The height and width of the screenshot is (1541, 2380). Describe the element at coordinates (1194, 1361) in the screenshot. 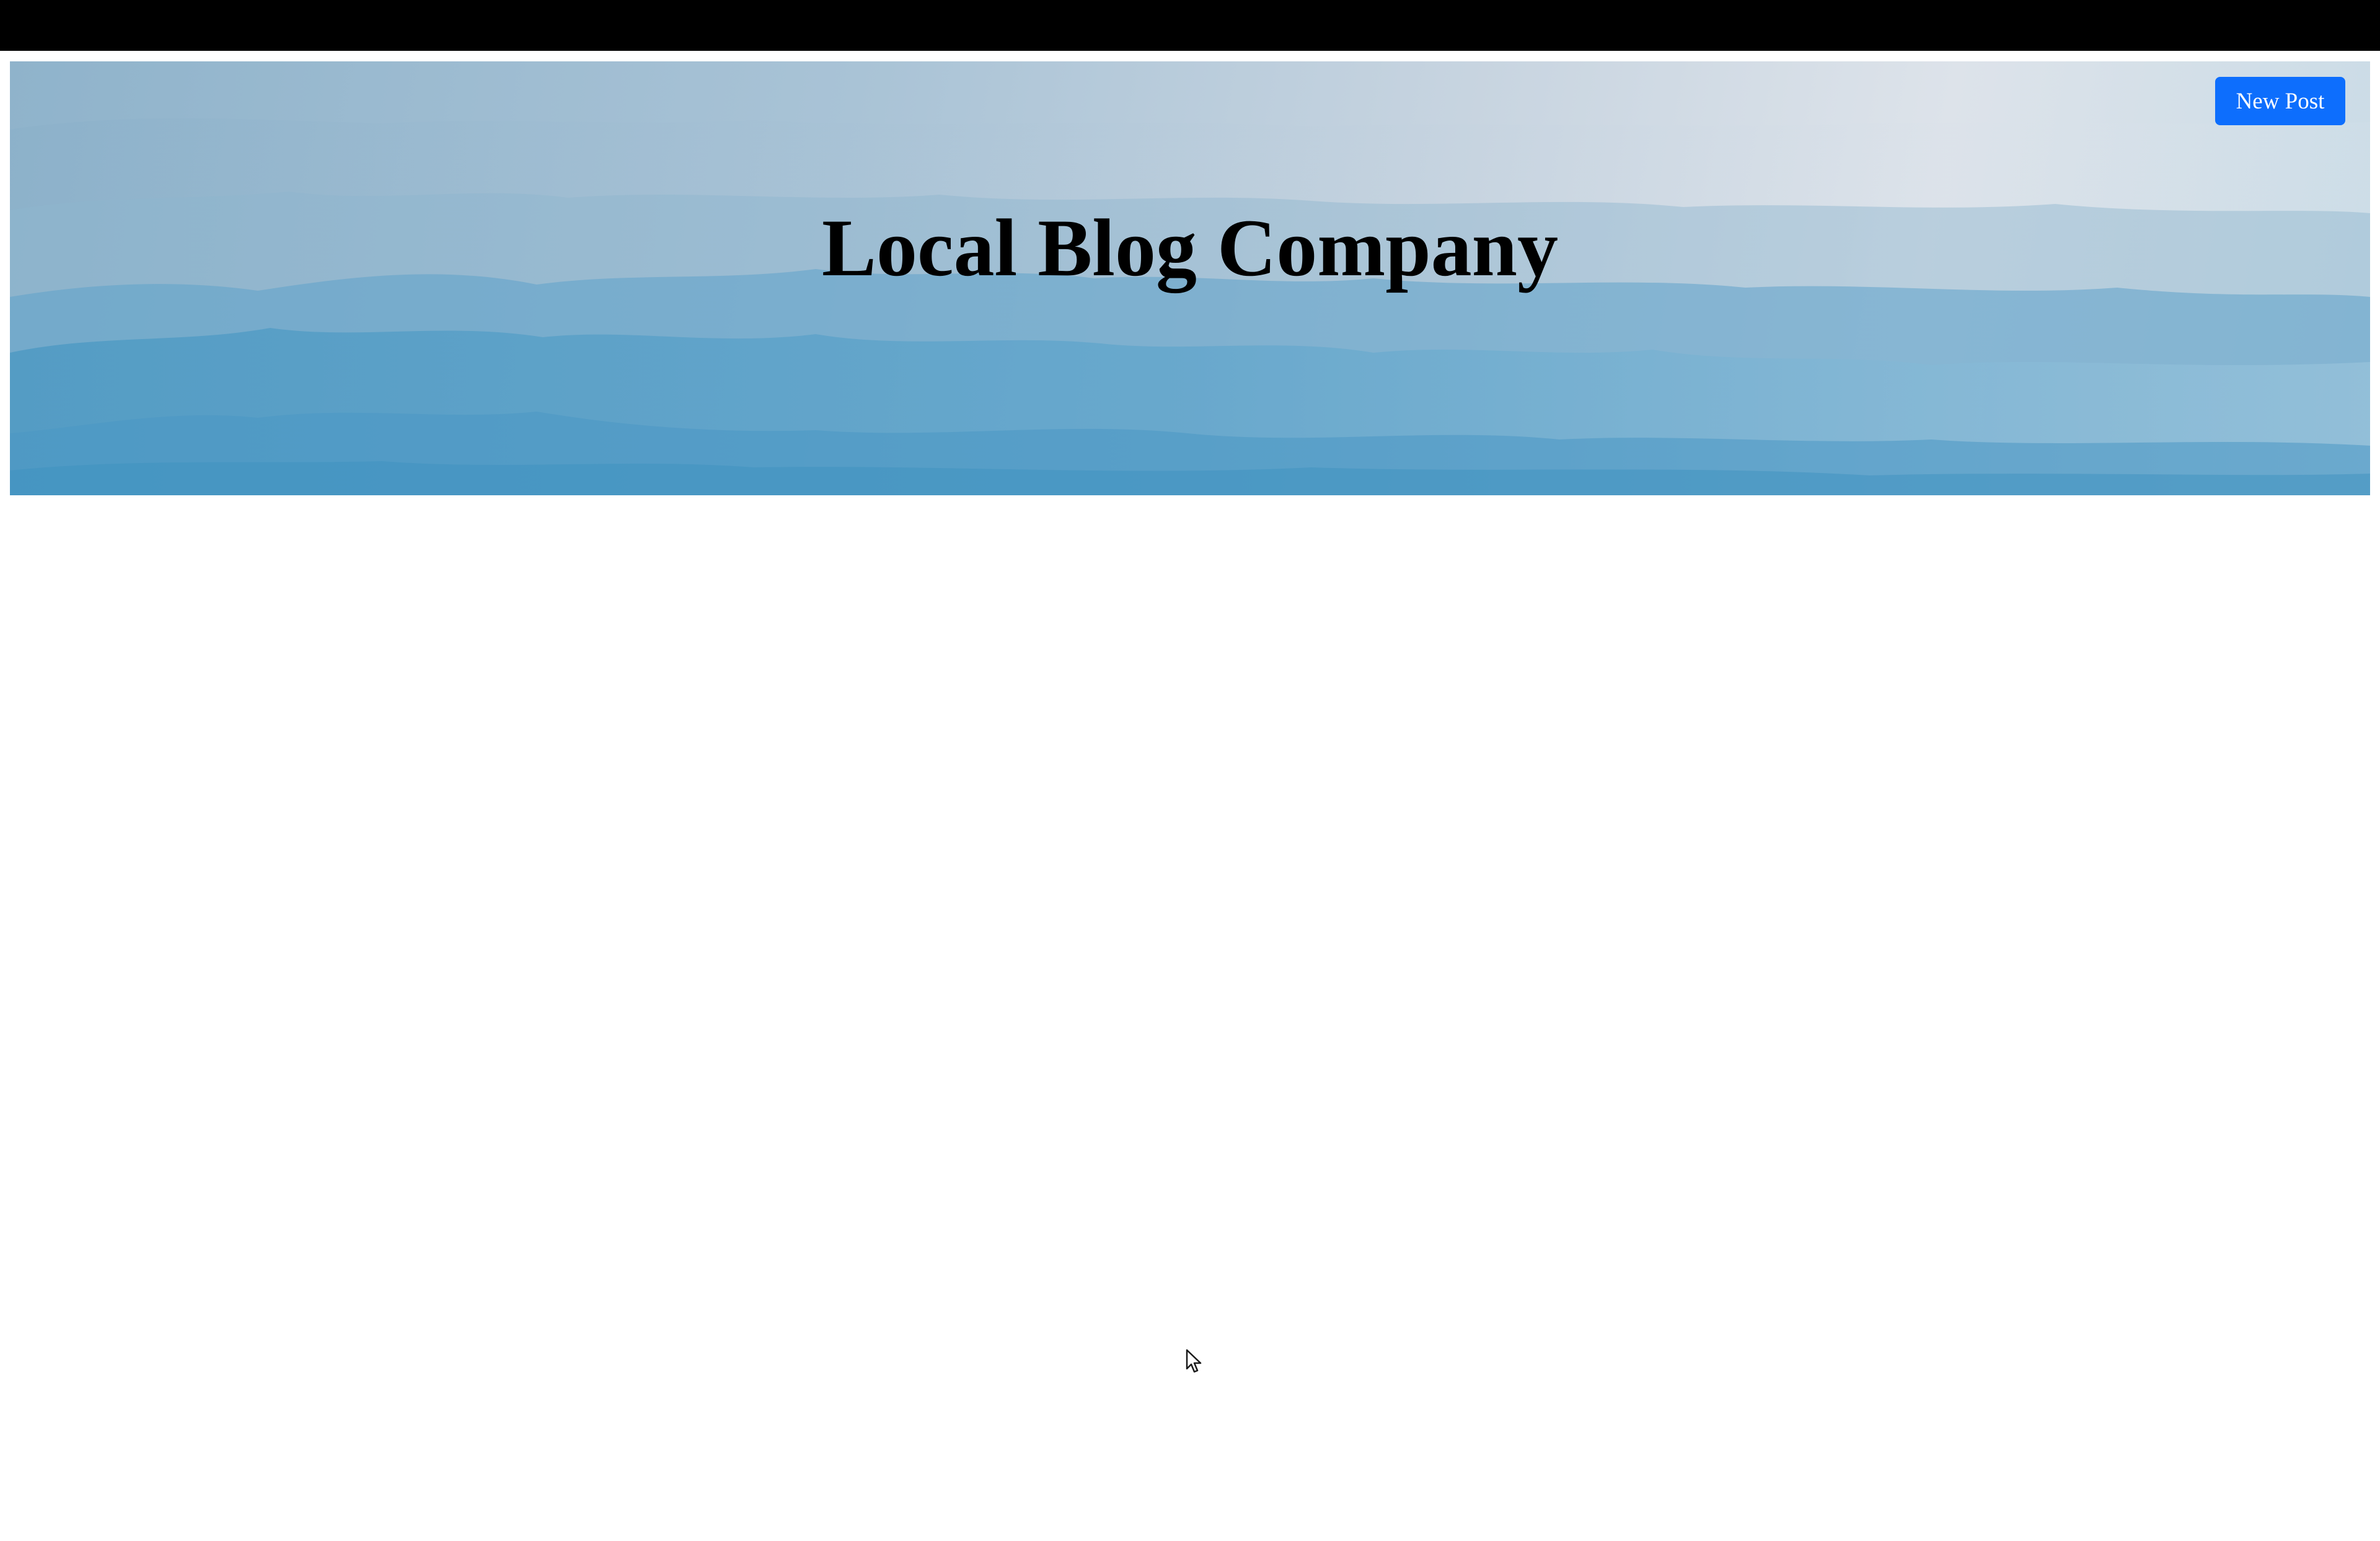

I see `mouse-pointer-icon` at that location.